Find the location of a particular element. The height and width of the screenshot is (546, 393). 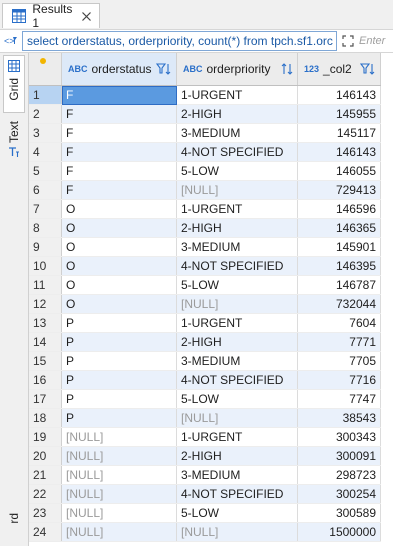

row-number: 14 is located at coordinates (45, 342).